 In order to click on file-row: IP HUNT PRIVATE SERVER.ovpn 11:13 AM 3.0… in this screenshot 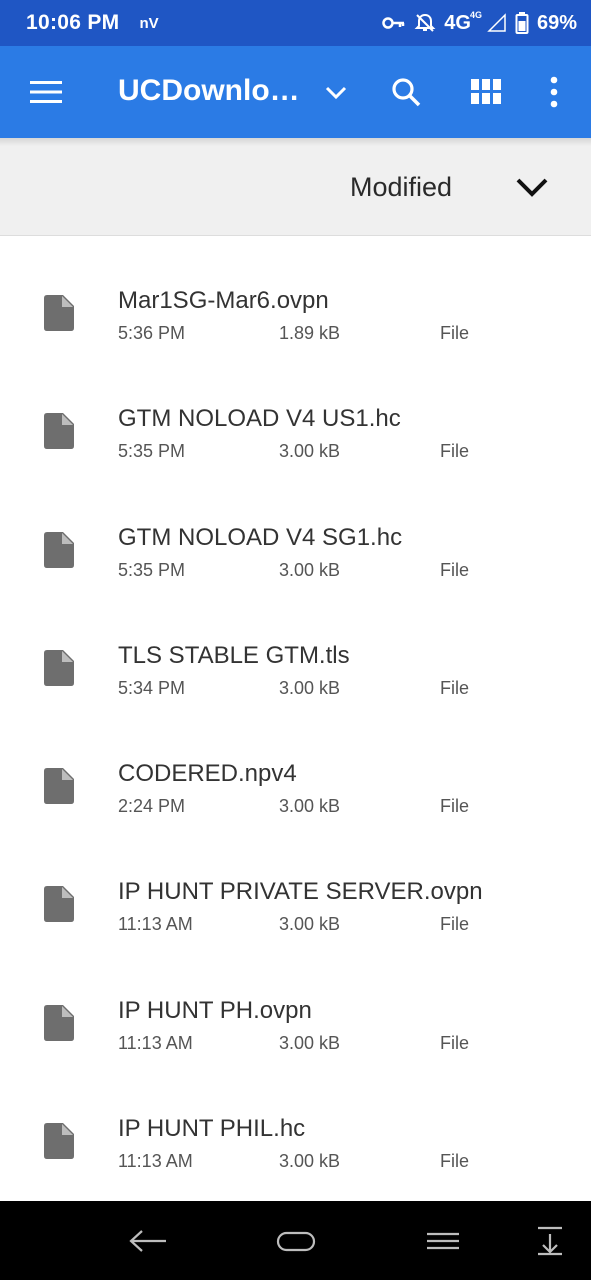, I will do `click(295, 887)`.